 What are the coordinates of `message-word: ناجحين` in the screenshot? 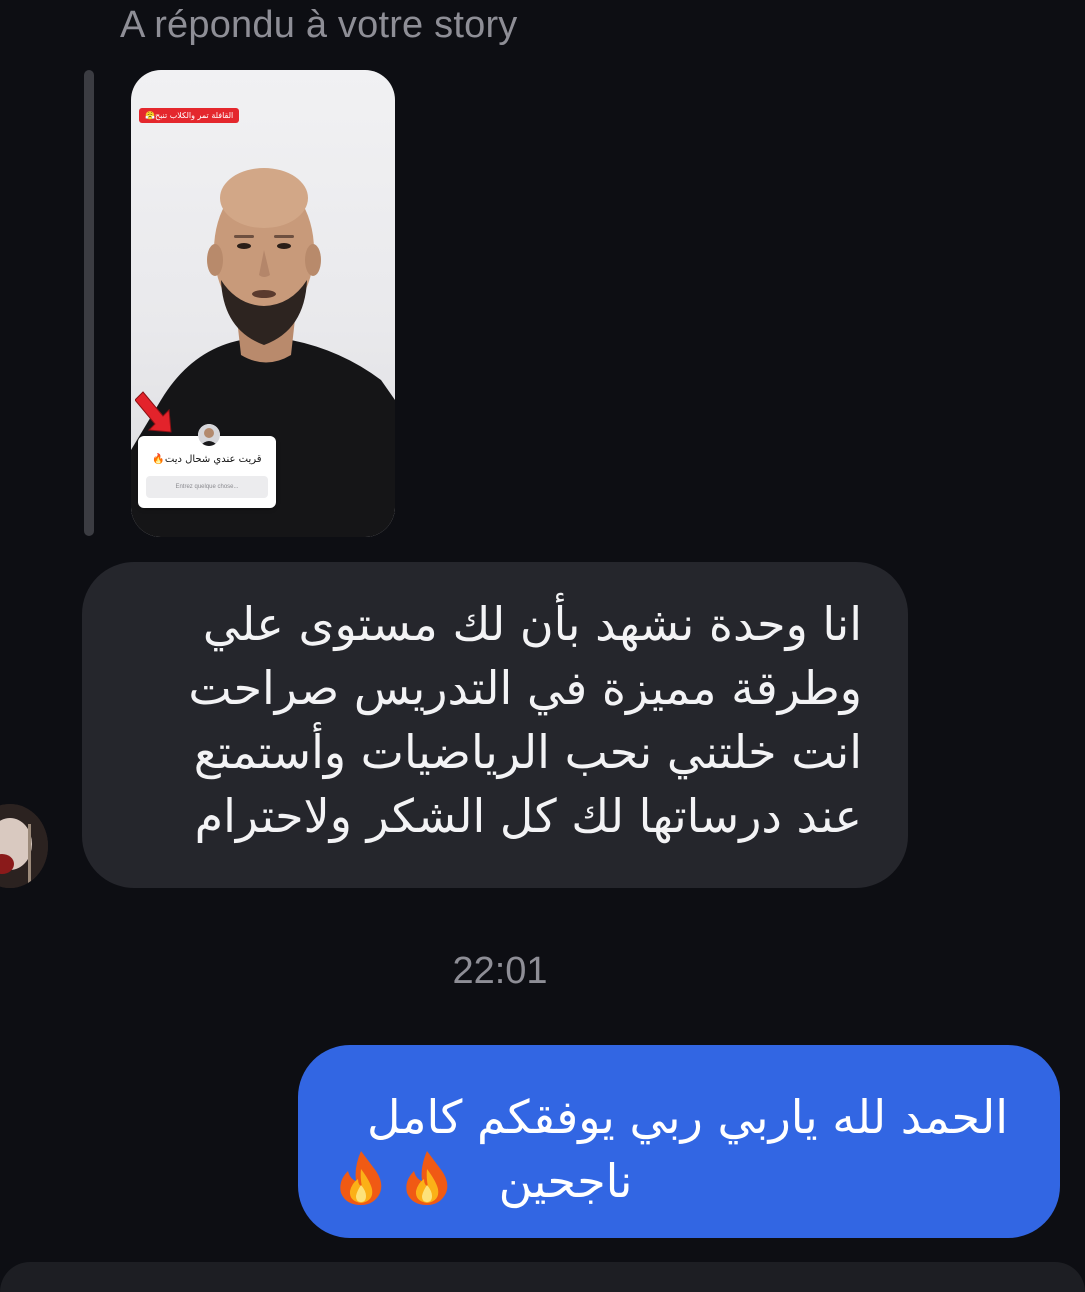 It's located at (565, 1181).